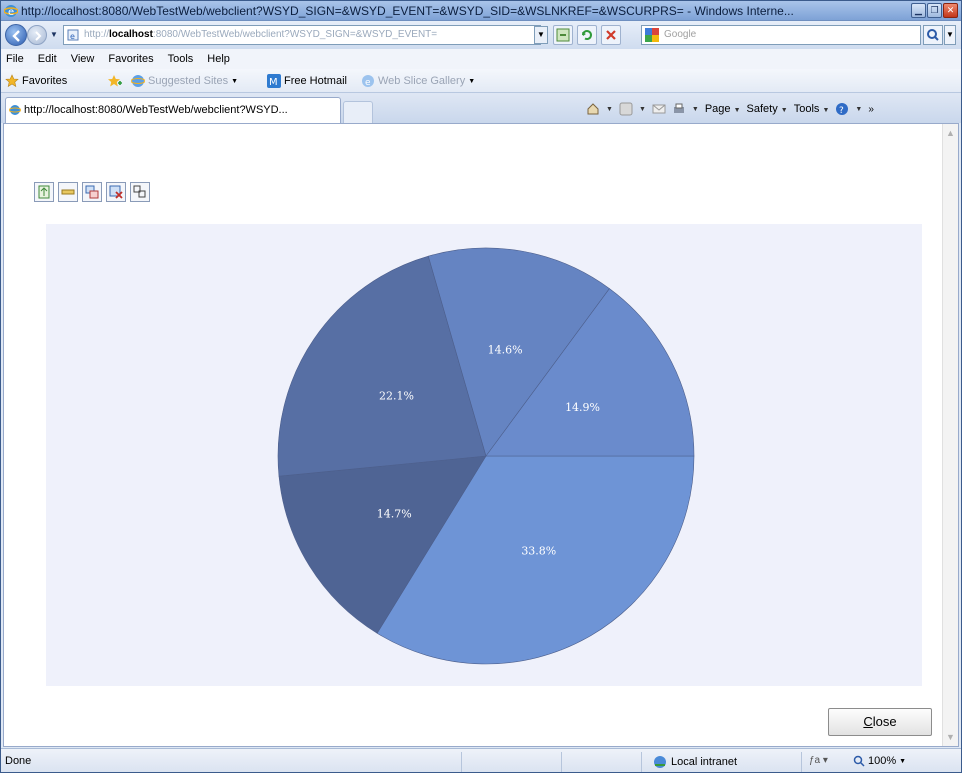 The image size is (964, 775). Describe the element at coordinates (652, 35) in the screenshot. I see `google-icon` at that location.